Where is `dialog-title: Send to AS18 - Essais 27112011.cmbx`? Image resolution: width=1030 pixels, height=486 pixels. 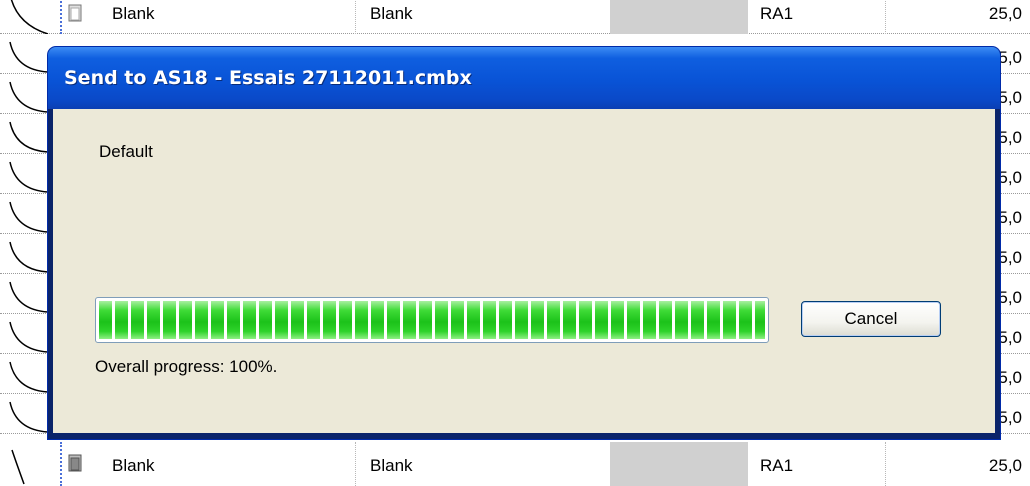 dialog-title: Send to AS18 - Essais 27112011.cmbx is located at coordinates (268, 78).